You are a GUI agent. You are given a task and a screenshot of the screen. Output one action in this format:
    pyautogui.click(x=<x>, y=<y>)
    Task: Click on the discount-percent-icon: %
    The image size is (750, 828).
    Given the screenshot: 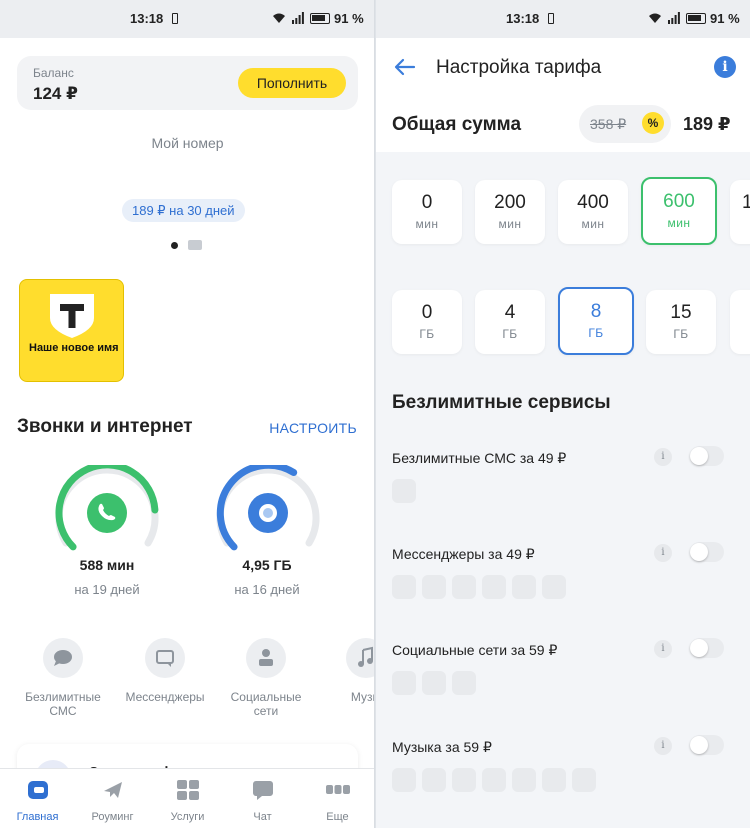 What is the action you would take?
    pyautogui.click(x=653, y=123)
    